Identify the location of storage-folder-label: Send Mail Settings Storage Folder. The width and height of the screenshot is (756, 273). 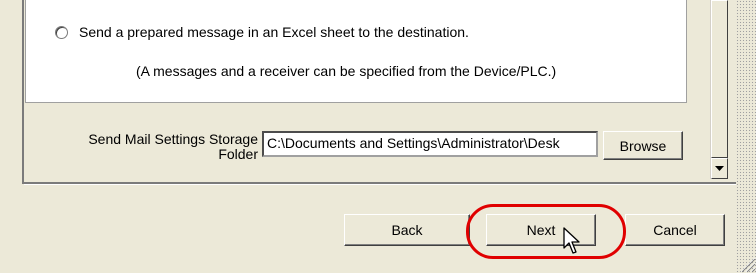
(173, 147).